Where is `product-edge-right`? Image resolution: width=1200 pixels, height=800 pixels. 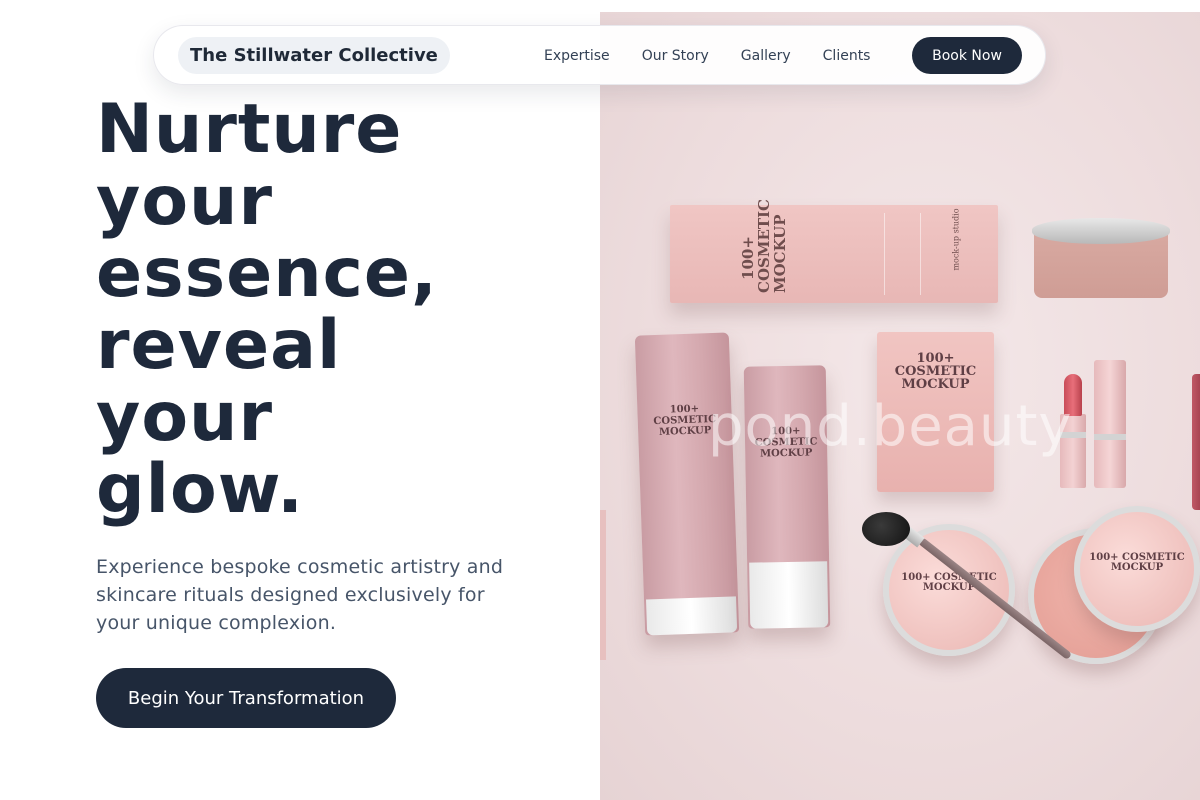
product-edge-right is located at coordinates (1196, 442).